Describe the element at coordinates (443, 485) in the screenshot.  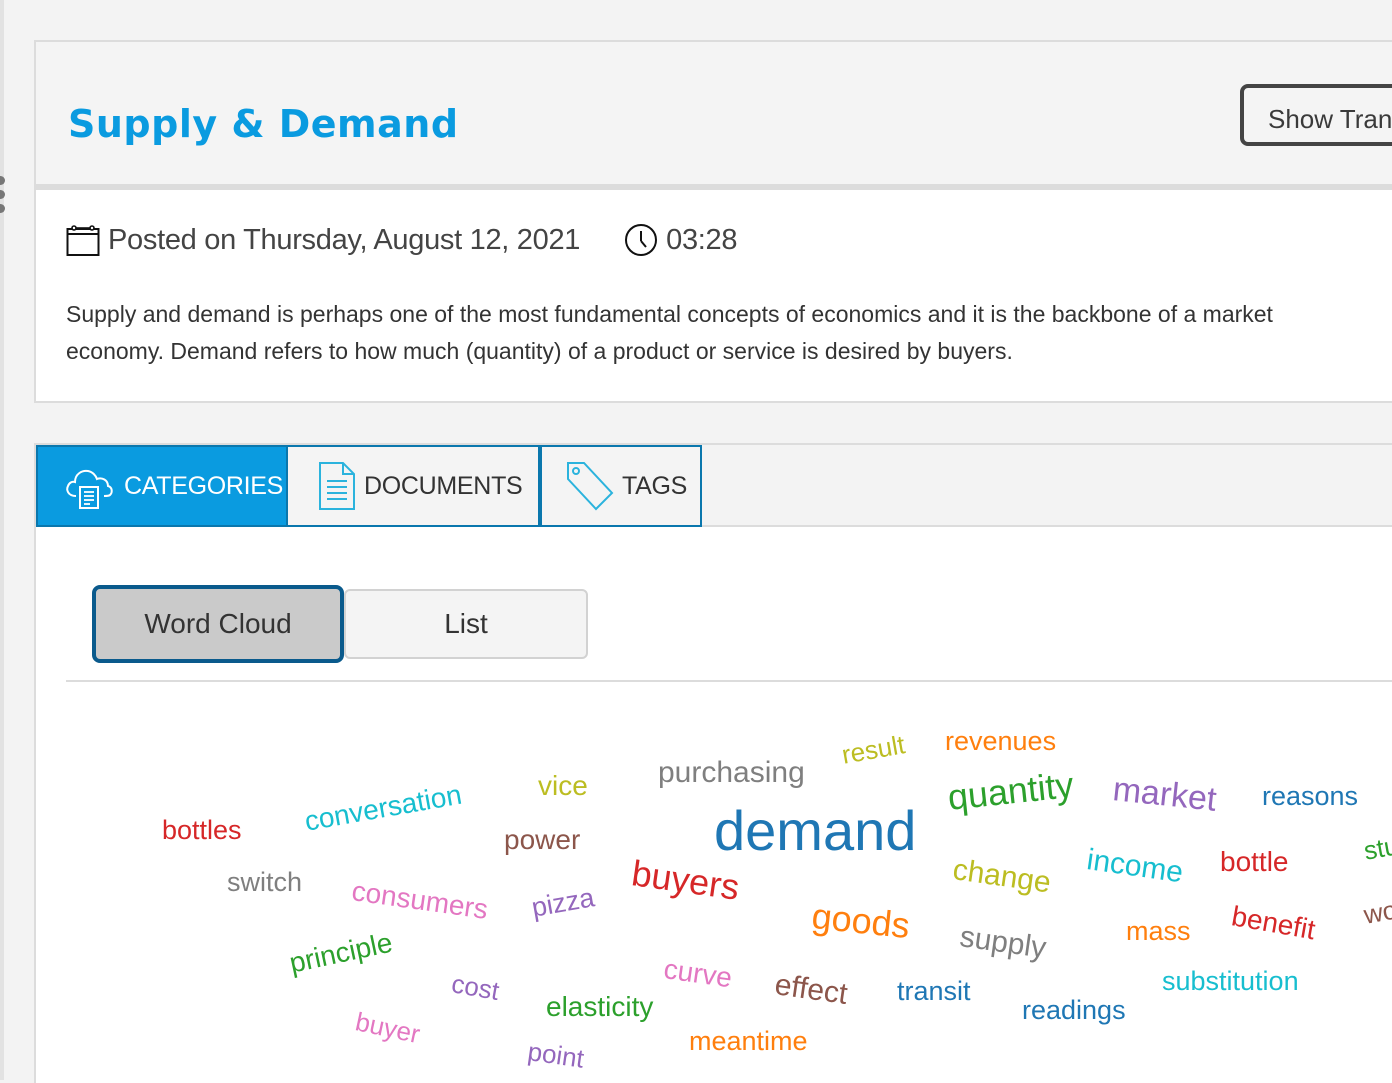
I see `tab-documents-label: DOCUMENTS` at that location.